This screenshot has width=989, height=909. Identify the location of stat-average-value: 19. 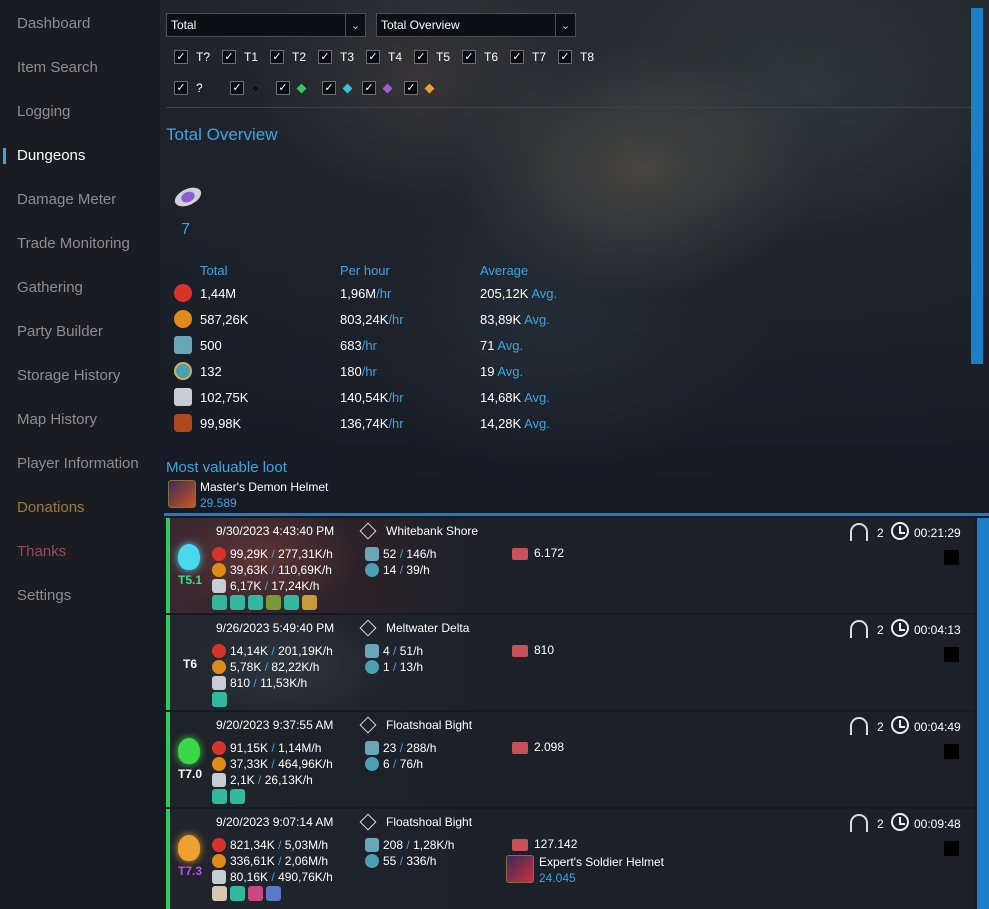
(487, 371).